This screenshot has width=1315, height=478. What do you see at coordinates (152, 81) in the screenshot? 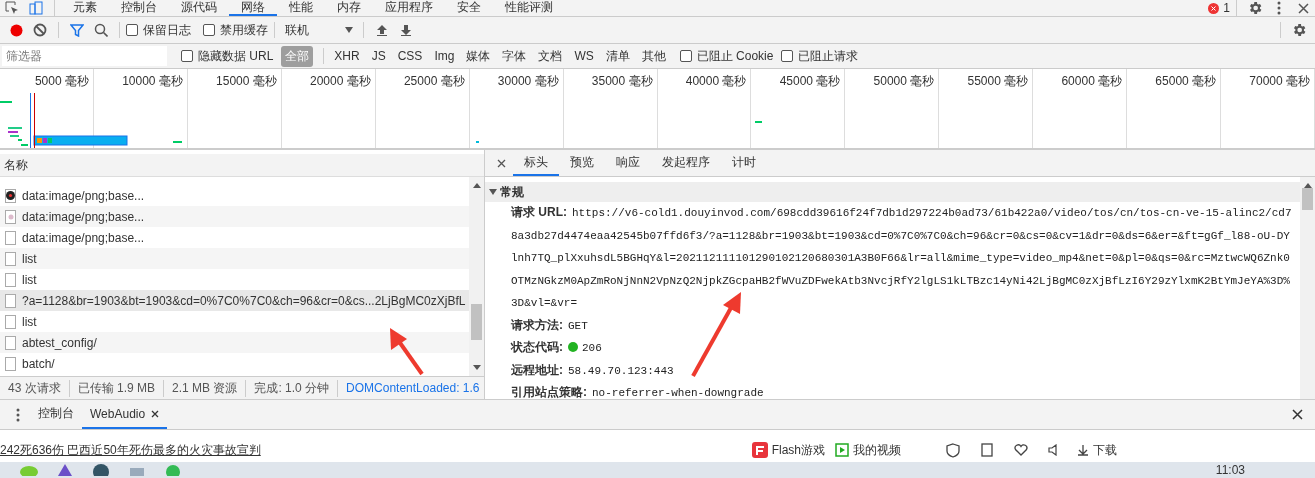
I see `time-tick: 10000 毫秒` at bounding box center [152, 81].